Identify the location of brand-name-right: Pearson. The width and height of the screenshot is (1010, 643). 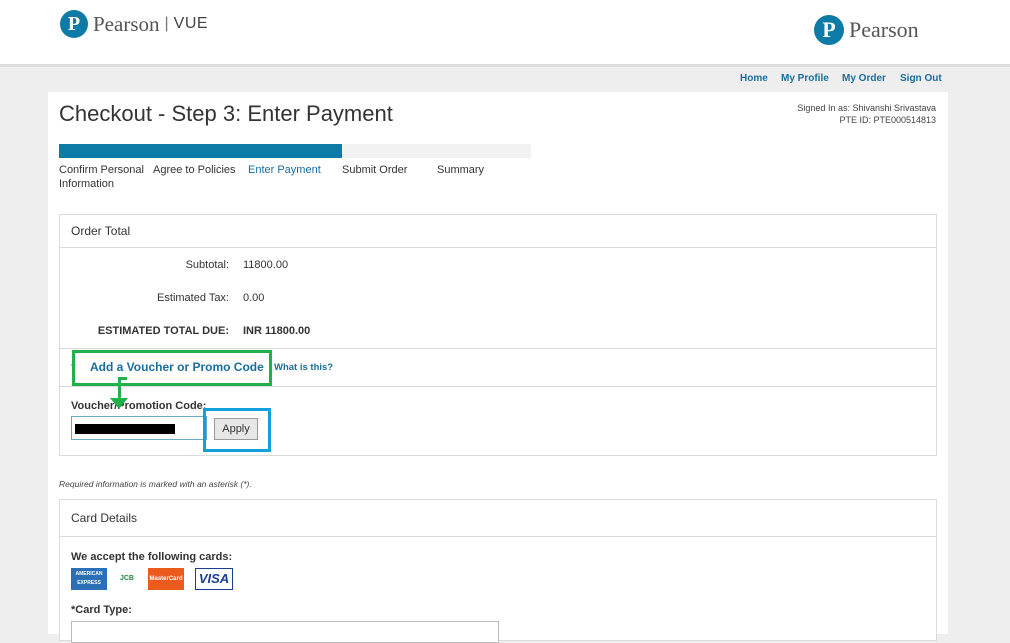
(884, 29).